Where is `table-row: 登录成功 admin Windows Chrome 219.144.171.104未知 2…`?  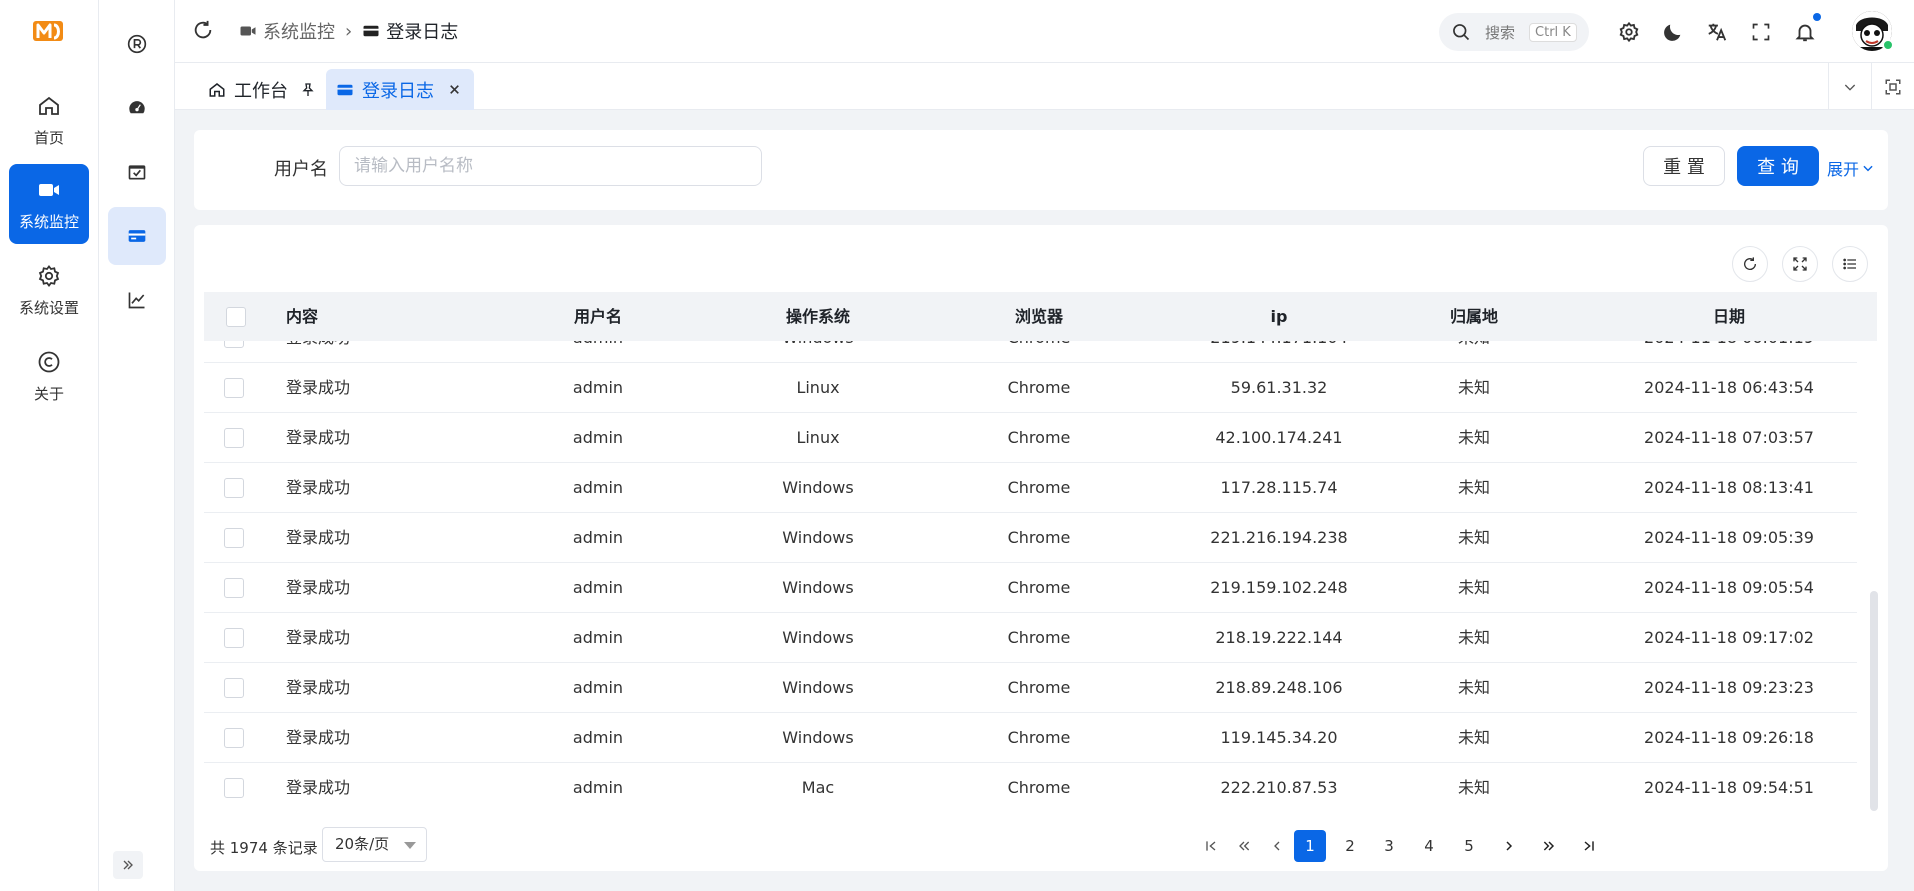
table-row: 登录成功 admin Windows Chrome 219.144.171.104未知 2… is located at coordinates (1030, 352).